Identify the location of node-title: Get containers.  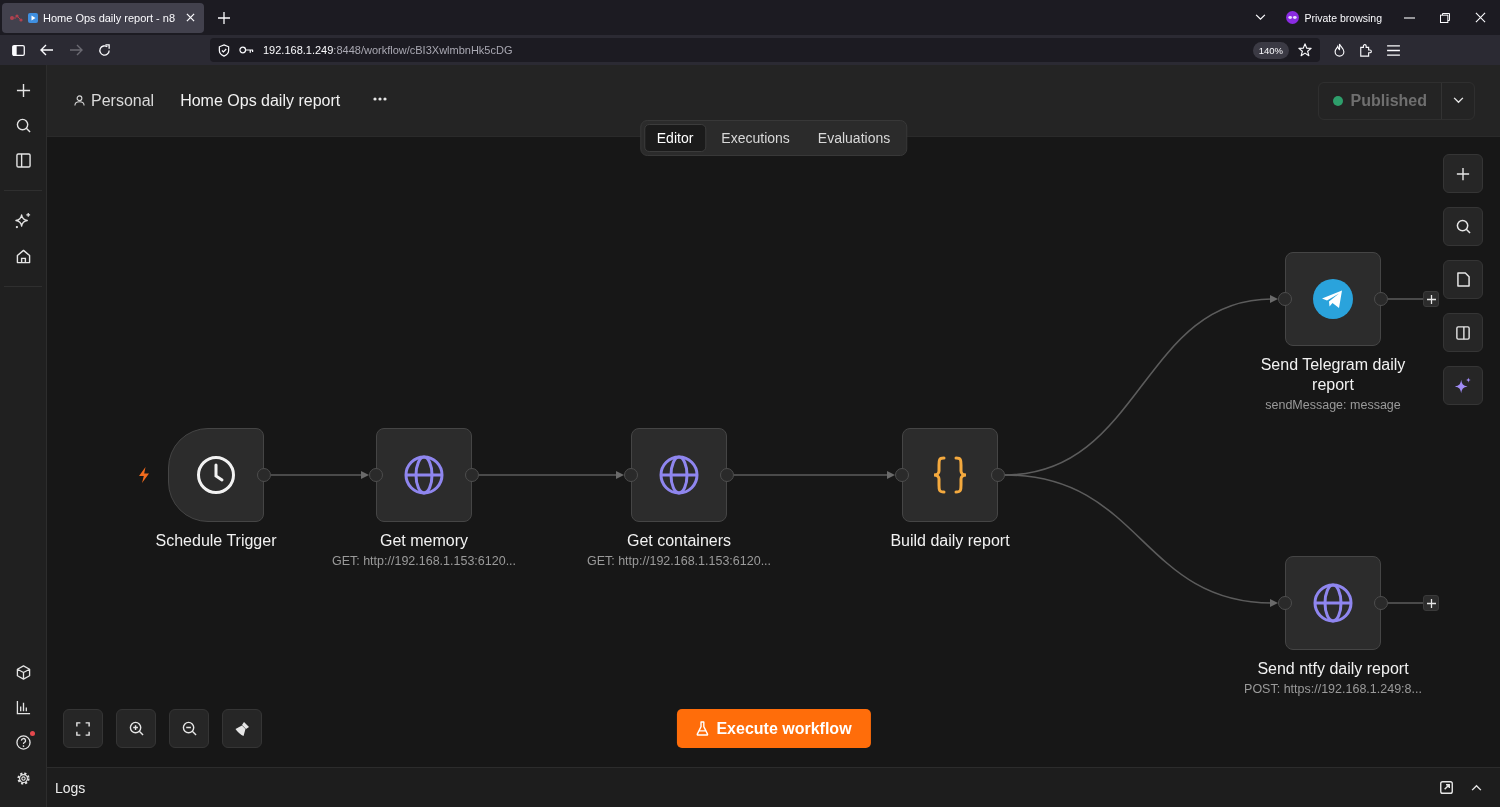
(679, 541).